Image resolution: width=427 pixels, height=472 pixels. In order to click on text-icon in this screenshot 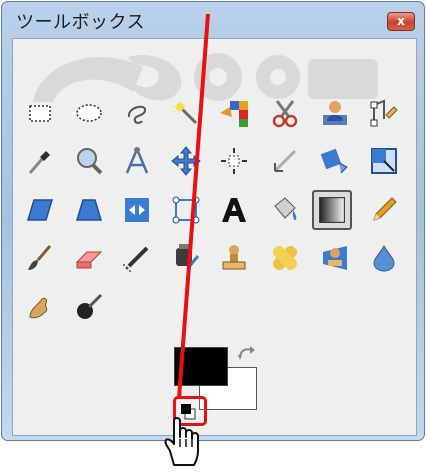, I will do `click(234, 210)`.